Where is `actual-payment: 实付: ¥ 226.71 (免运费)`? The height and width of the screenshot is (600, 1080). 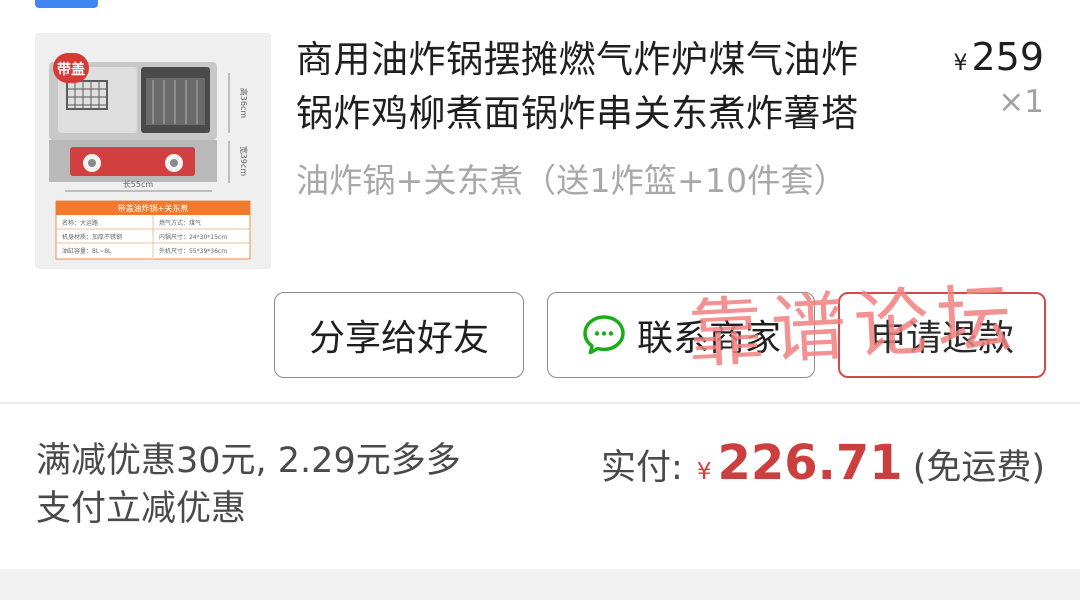 actual-payment: 实付: ¥ 226.71 (免运费) is located at coordinates (823, 463).